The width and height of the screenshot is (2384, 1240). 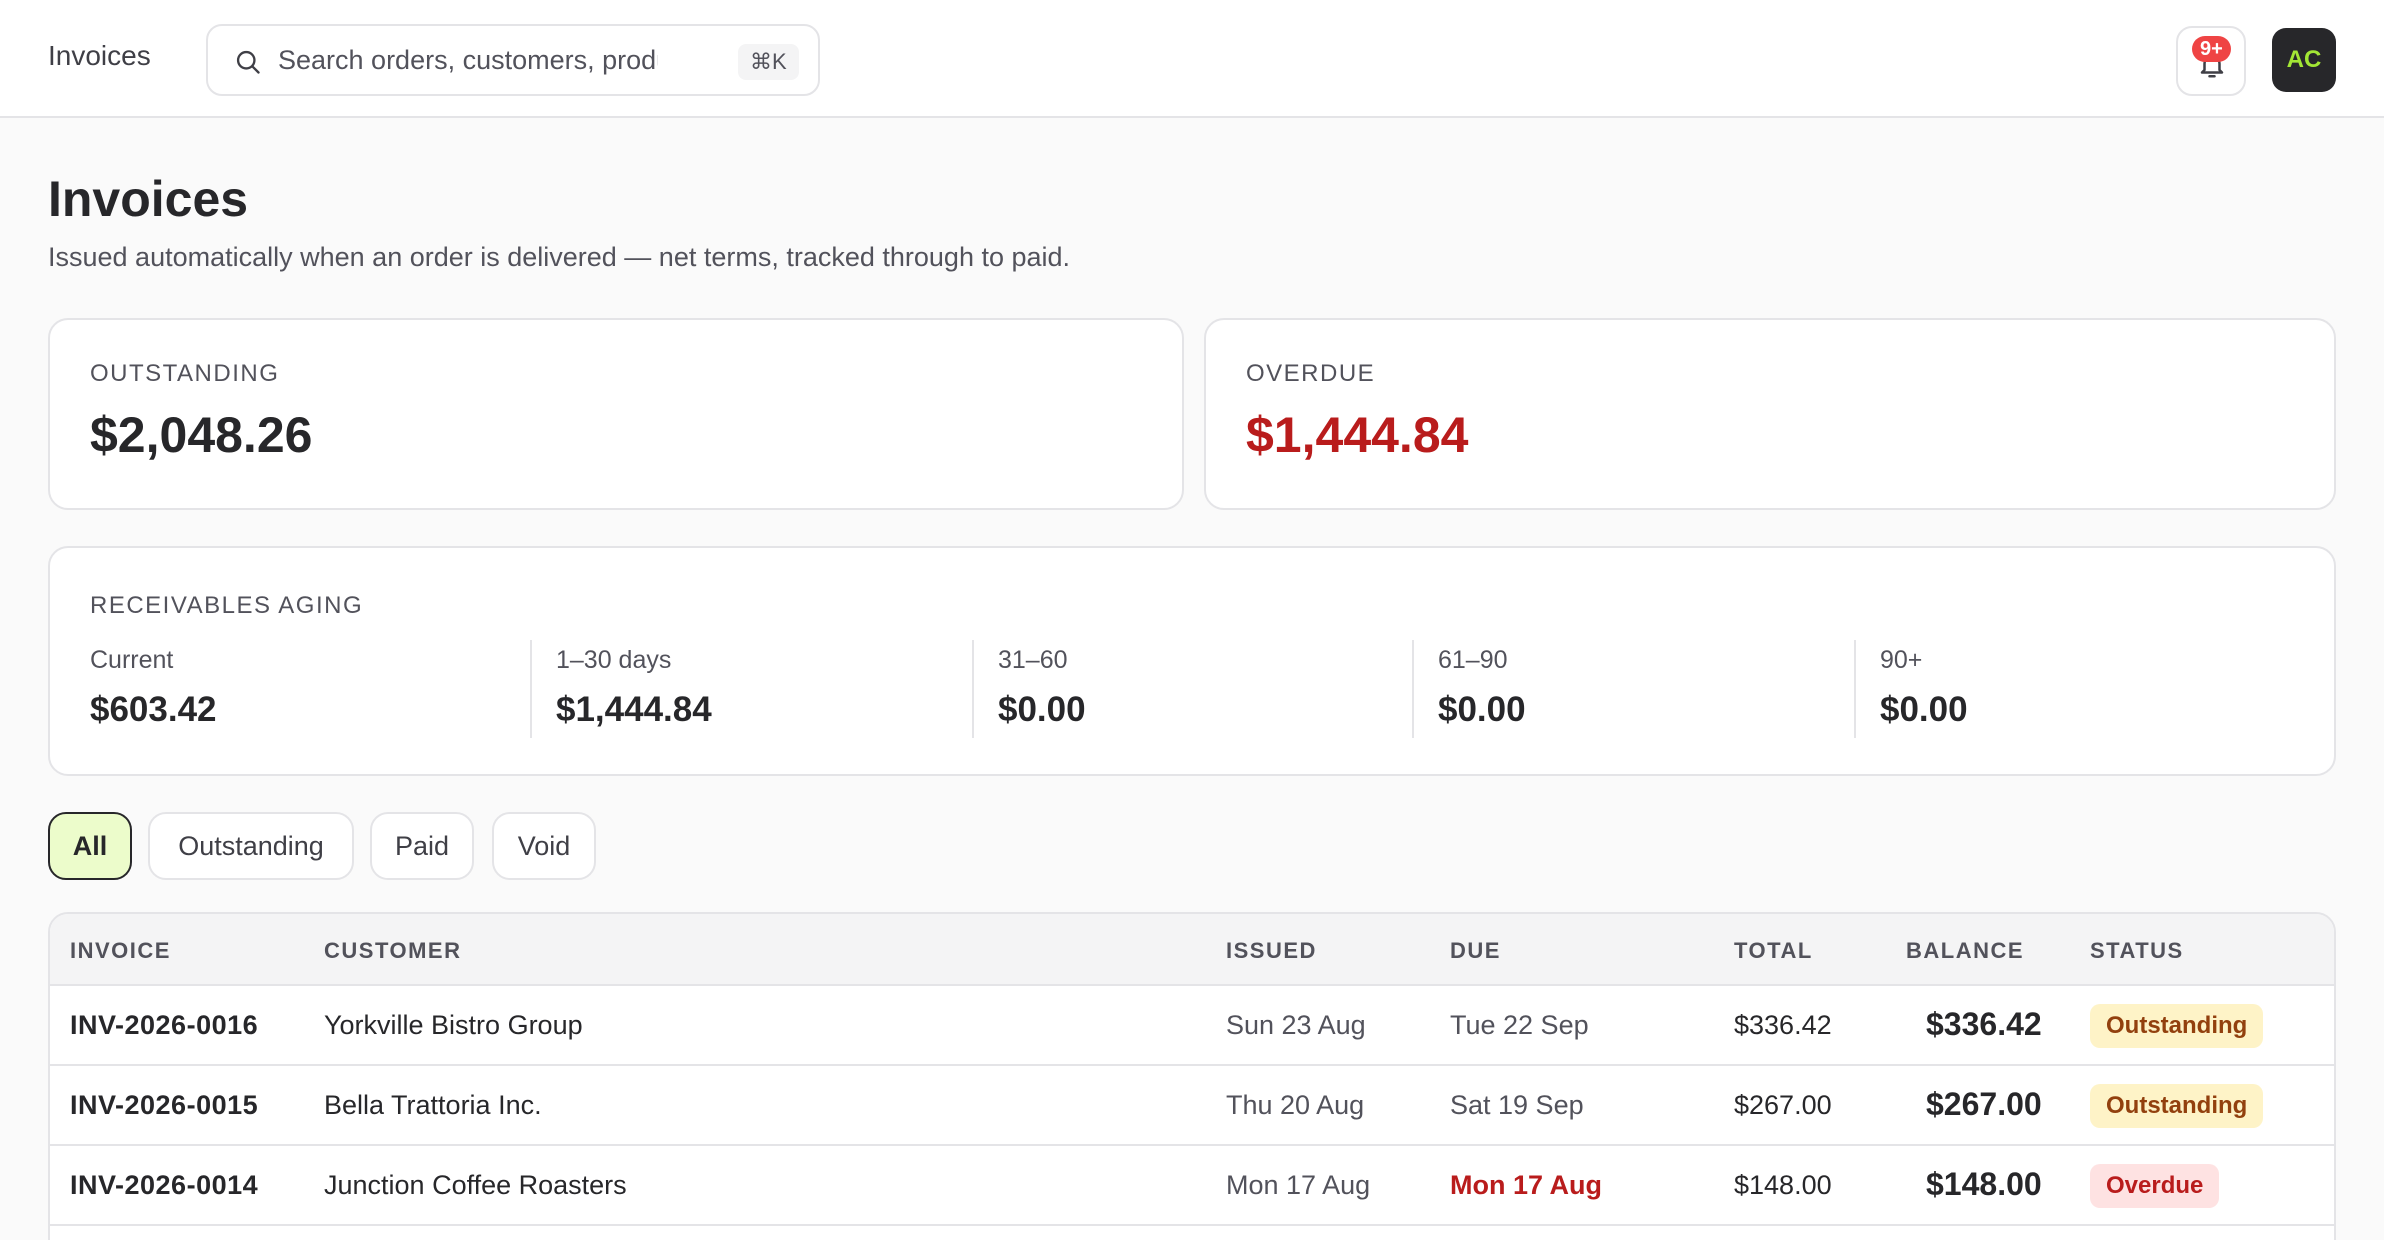 What do you see at coordinates (248, 62) in the screenshot?
I see `search-icon` at bounding box center [248, 62].